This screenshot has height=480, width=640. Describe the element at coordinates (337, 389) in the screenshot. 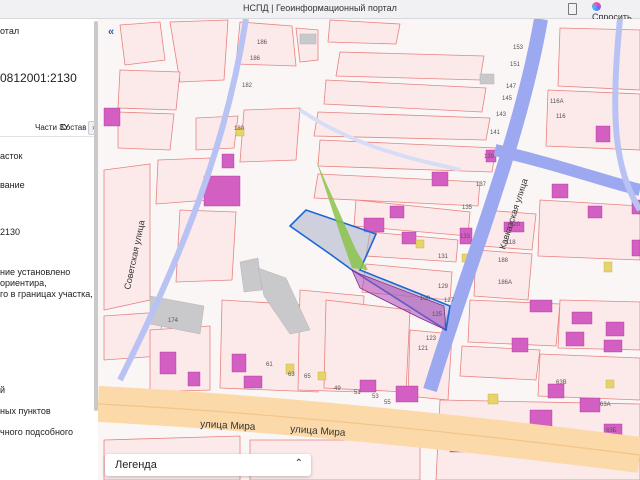

I see `house-number: 49` at that location.